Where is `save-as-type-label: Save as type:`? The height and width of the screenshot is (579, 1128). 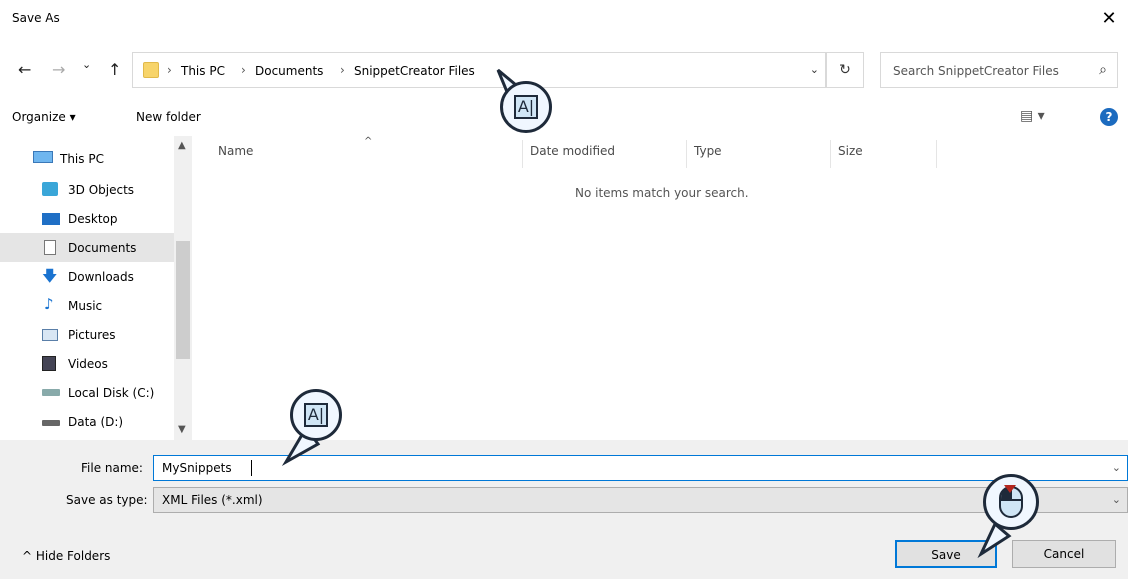
save-as-type-label: Save as type: is located at coordinates (107, 500).